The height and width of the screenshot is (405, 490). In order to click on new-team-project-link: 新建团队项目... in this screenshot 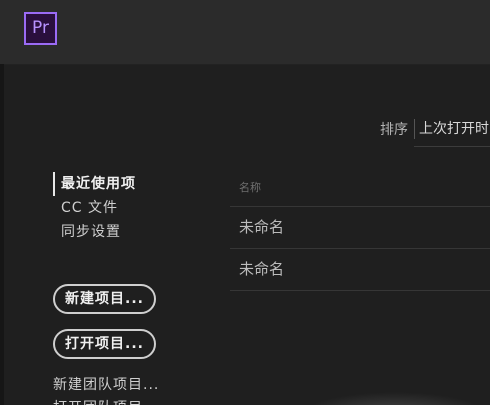, I will do `click(106, 384)`.